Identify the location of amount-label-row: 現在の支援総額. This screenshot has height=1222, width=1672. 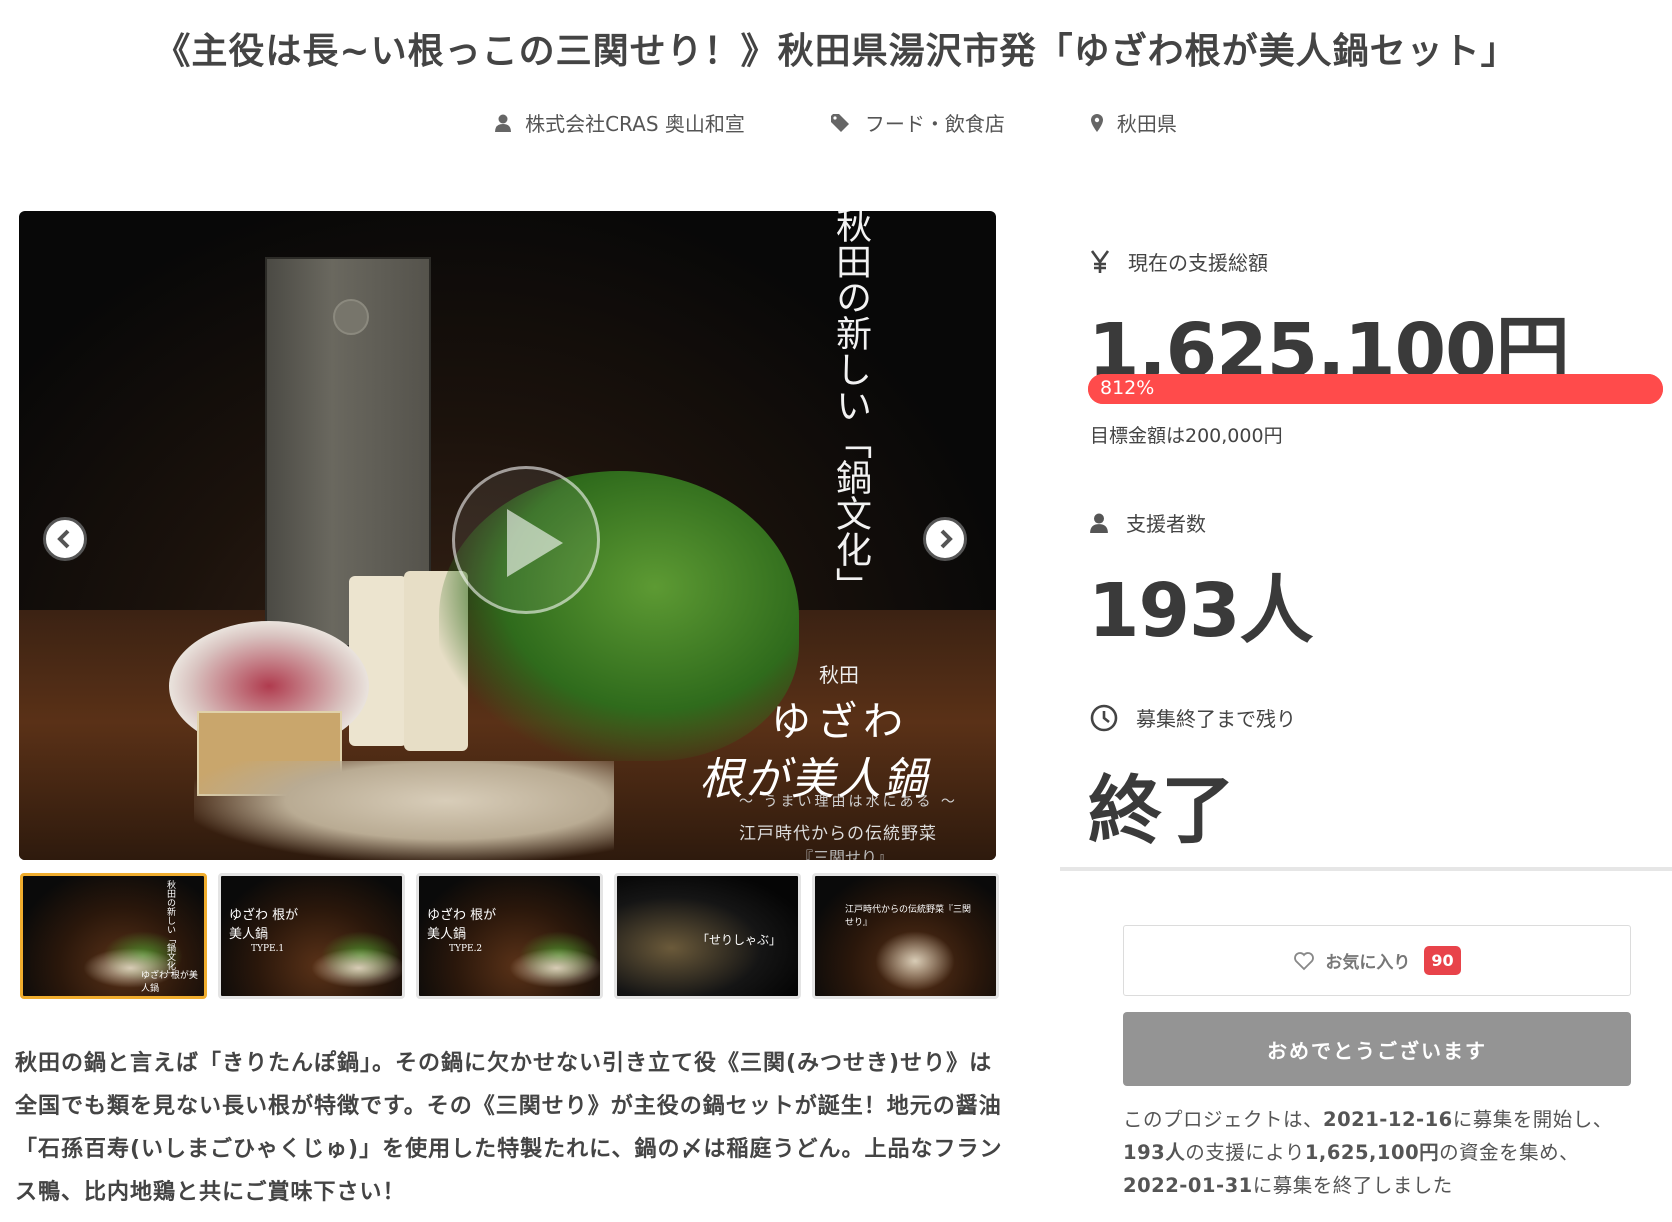
(1179, 261).